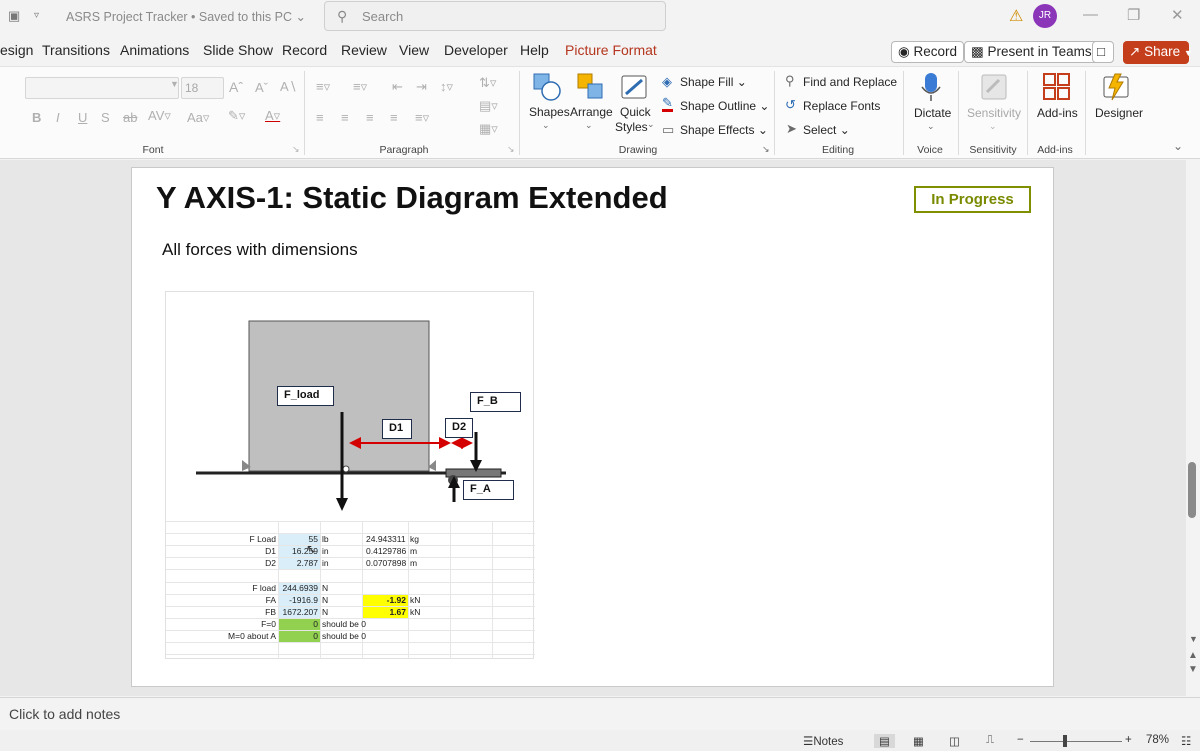  What do you see at coordinates (850, 82) in the screenshot?
I see `find-replace-button: Find and Replace` at bounding box center [850, 82].